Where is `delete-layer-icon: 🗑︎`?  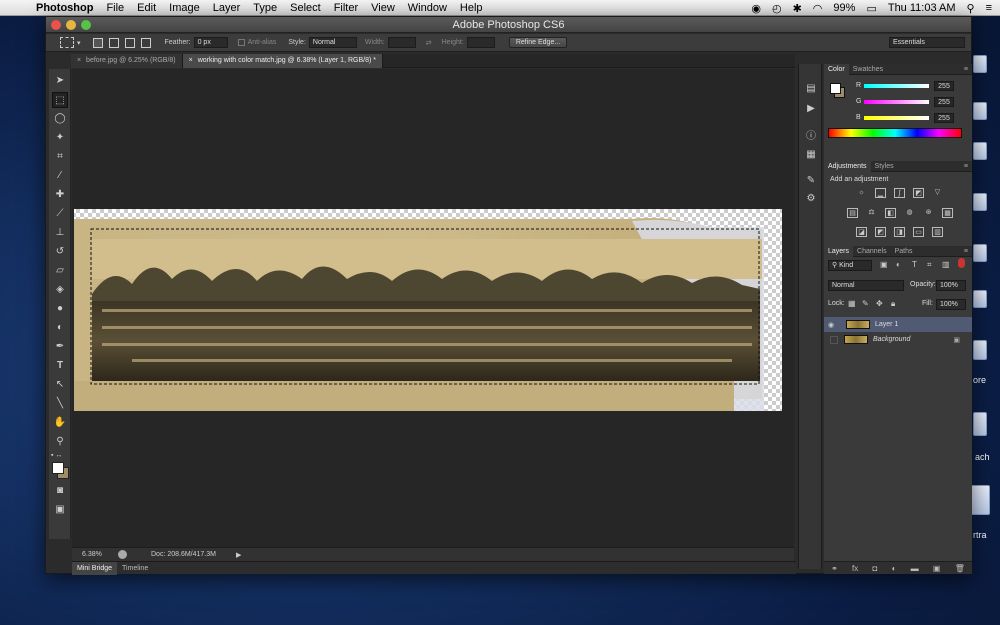
delete-layer-icon: 🗑︎ is located at coordinates (960, 568).